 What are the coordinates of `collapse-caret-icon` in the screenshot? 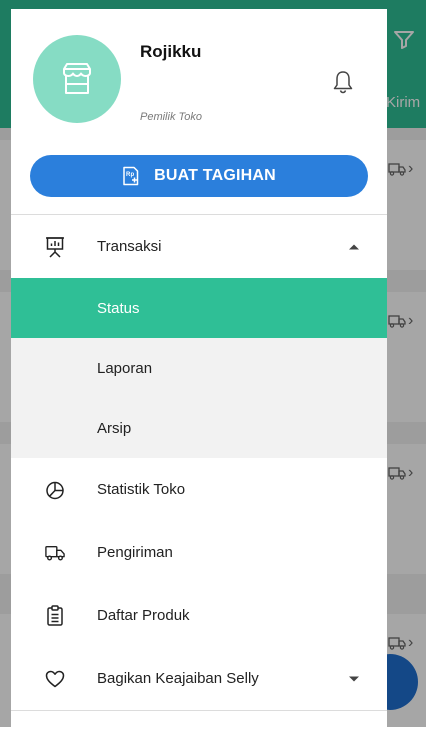 It's located at (354, 246).